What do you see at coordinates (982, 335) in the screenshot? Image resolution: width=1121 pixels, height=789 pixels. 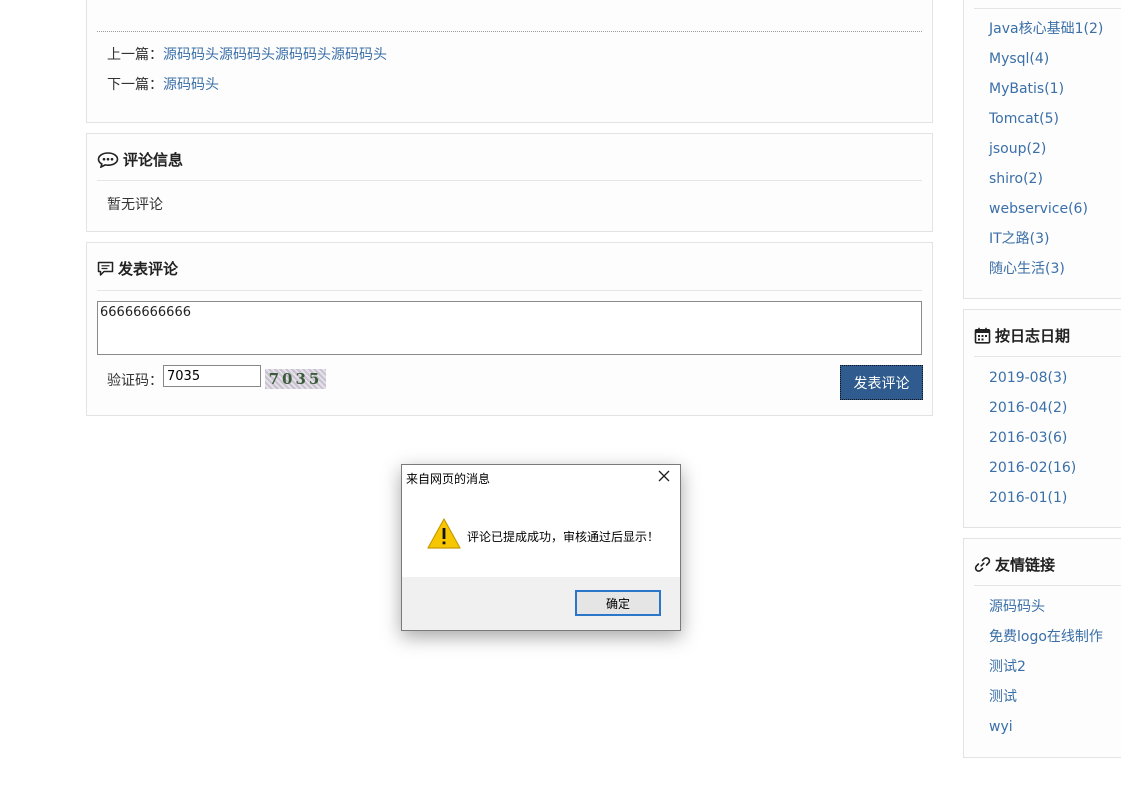 I see `calendar-icon` at bounding box center [982, 335].